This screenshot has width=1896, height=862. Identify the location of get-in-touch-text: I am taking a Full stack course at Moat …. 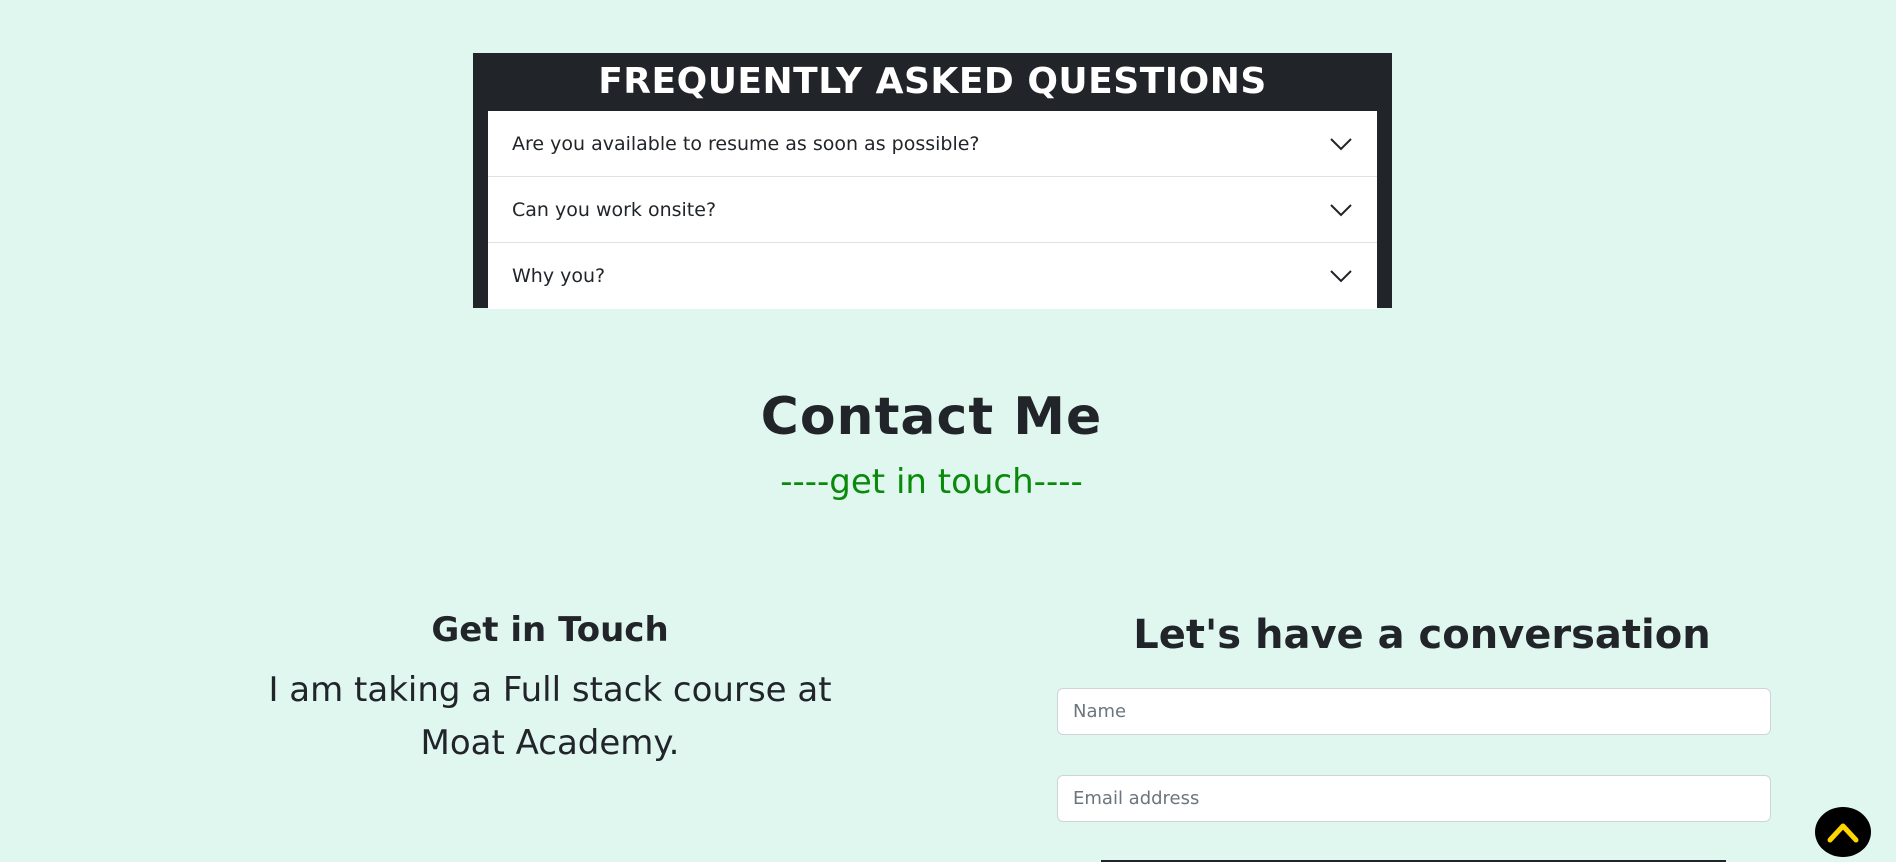
(550, 716).